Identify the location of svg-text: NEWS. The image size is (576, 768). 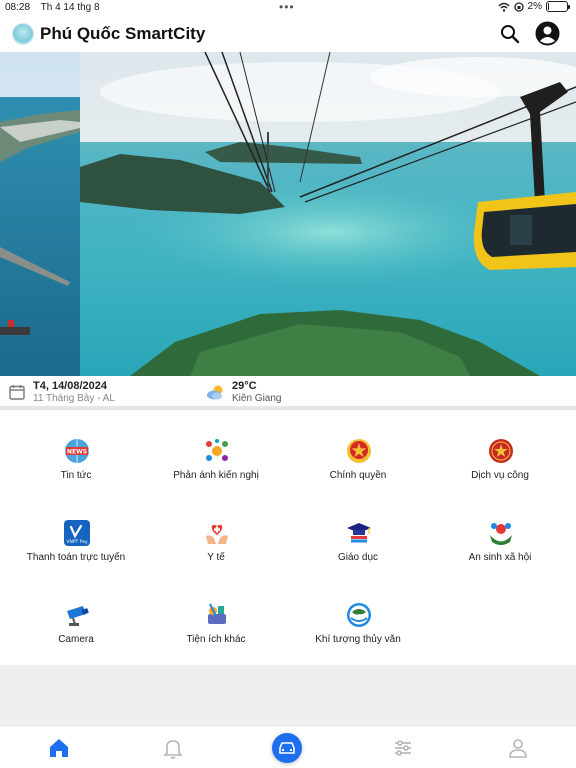
(77, 452).